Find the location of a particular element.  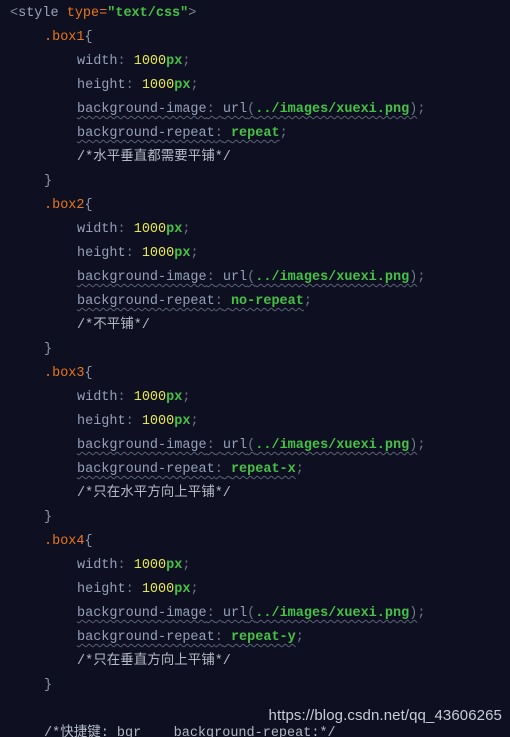

code-line-background-repeat: background-repeat: repeat-y; is located at coordinates (255, 638).